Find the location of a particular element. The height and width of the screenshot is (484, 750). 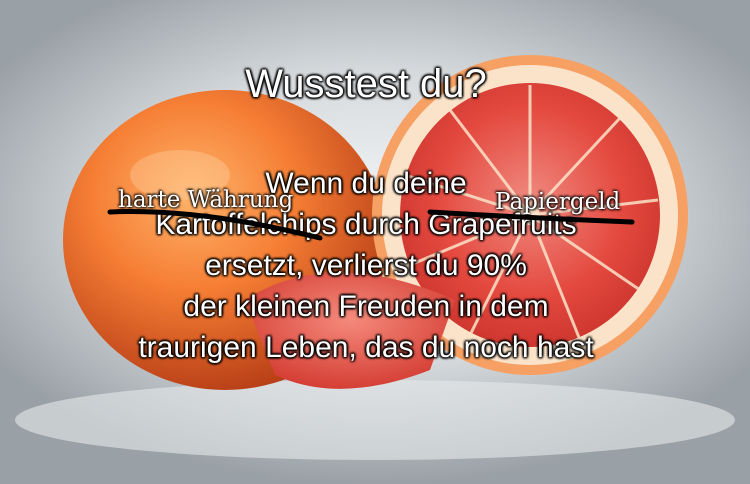

strike-left is located at coordinates (215, 225).